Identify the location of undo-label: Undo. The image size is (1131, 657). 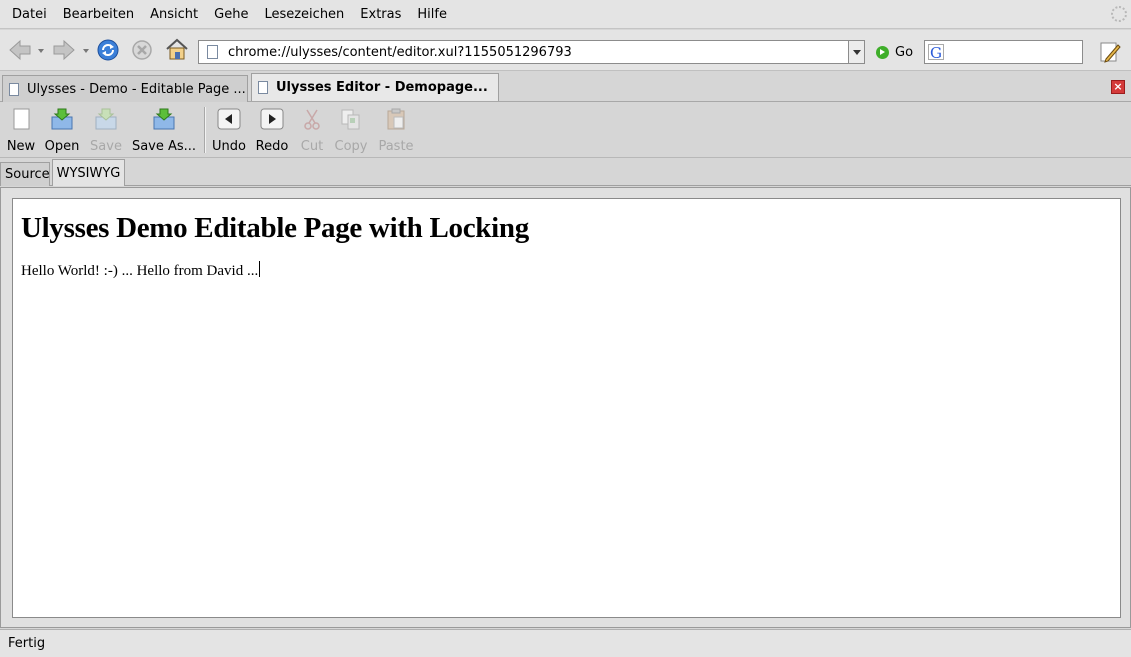
(229, 146).